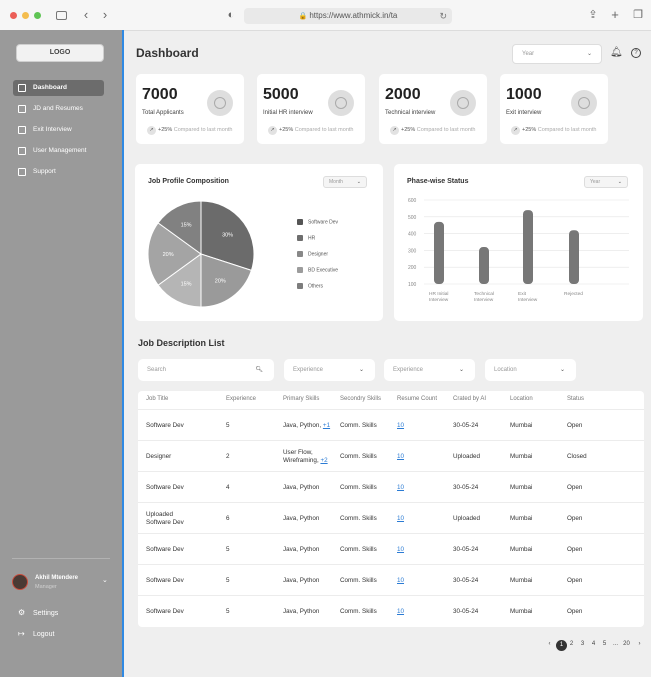 This screenshot has height=677, width=651. I want to click on page-button: 20, so click(626, 644).